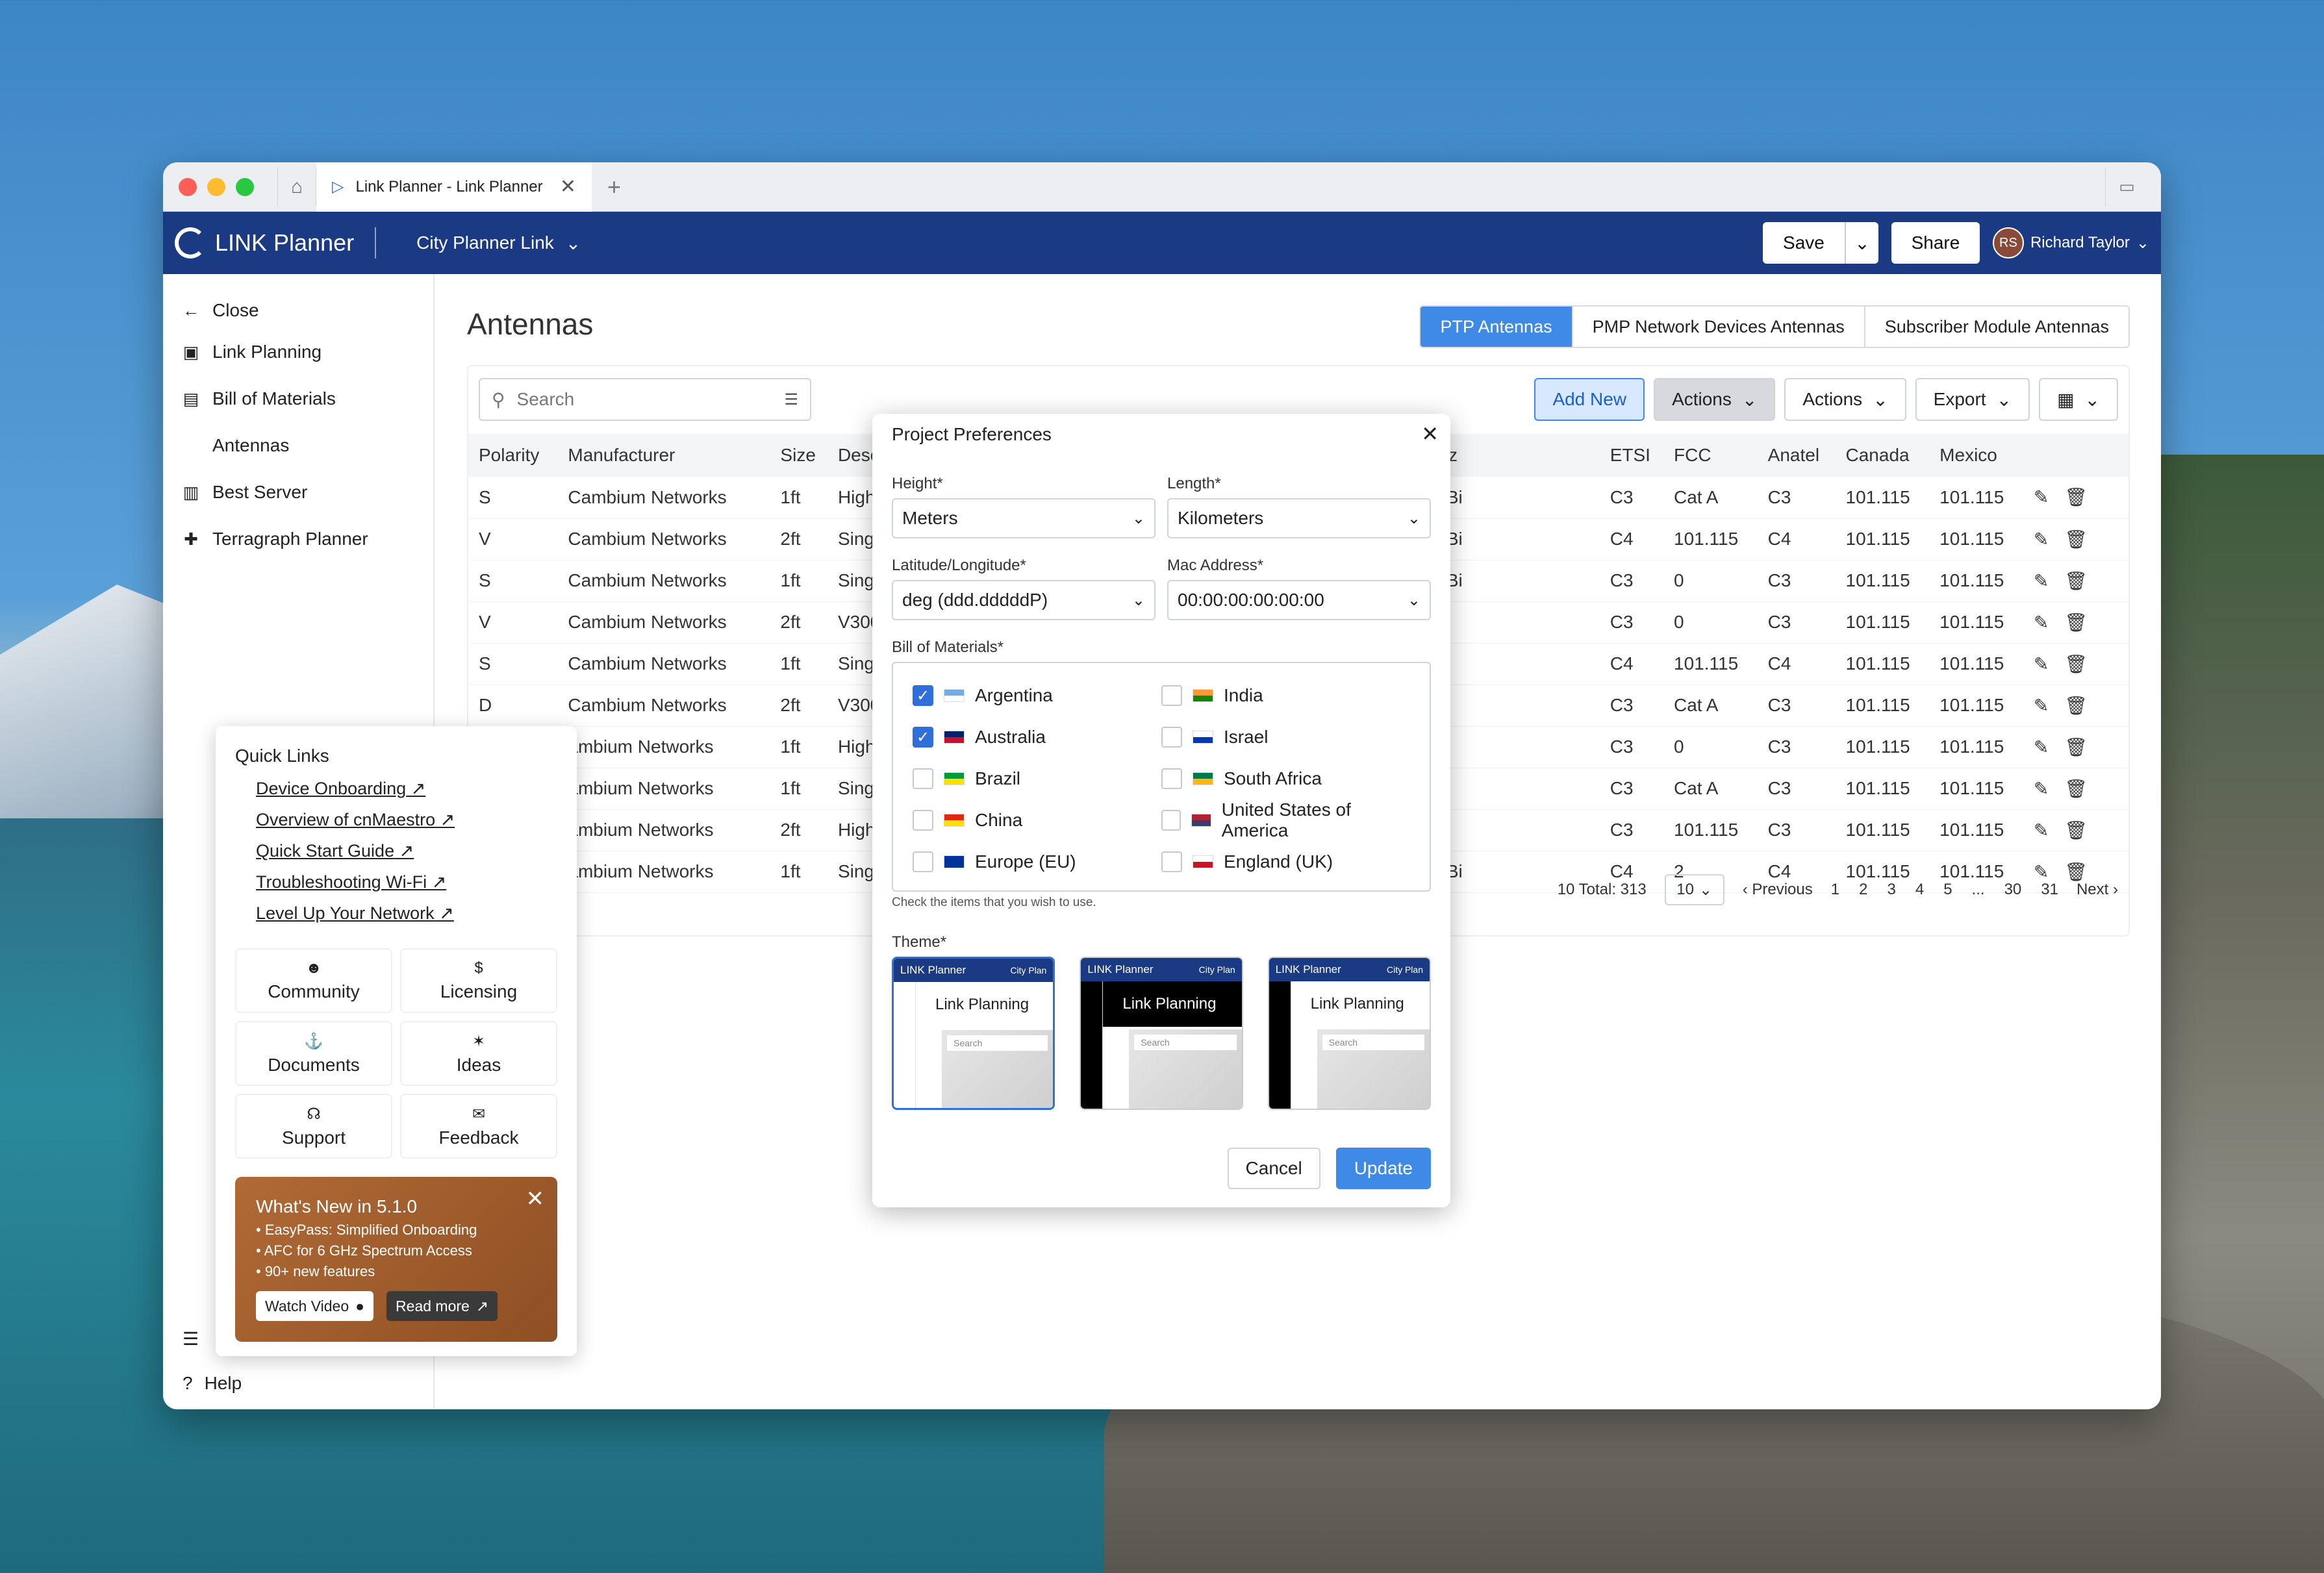 The width and height of the screenshot is (2324, 1573). What do you see at coordinates (1694, 889) in the screenshot?
I see `page-size-select: 10 ⌄` at bounding box center [1694, 889].